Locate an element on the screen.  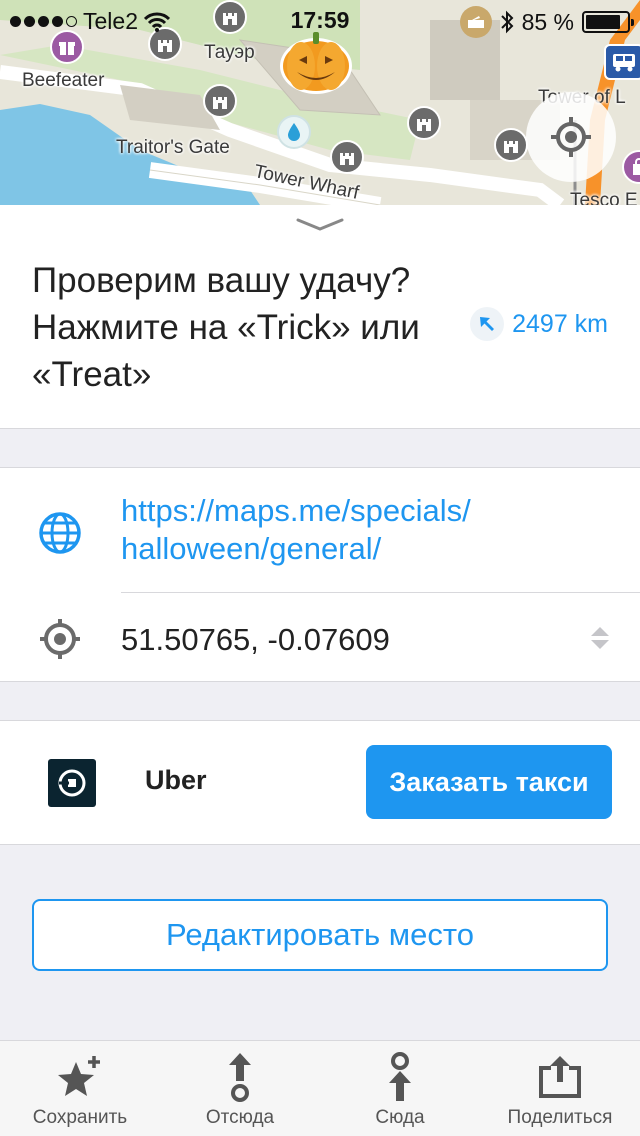
share-label: Поделиться is located at coordinates (560, 1117).